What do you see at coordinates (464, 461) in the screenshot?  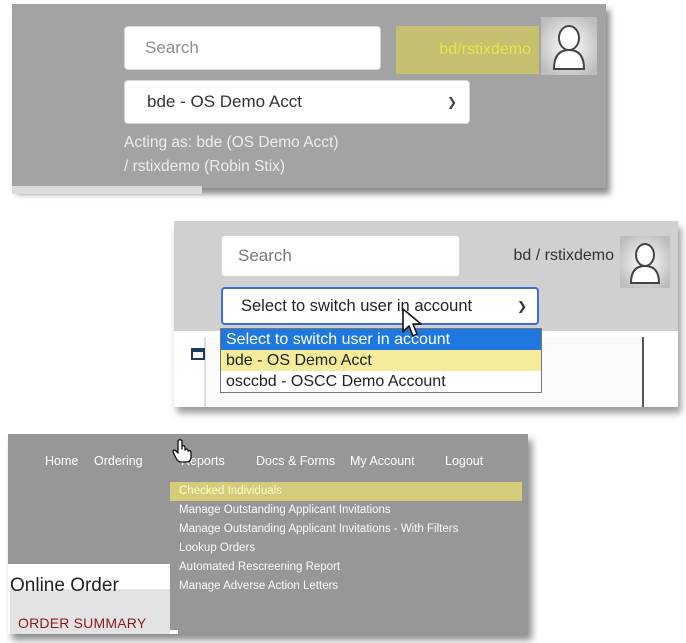 I see `nav-logout: Logout` at bounding box center [464, 461].